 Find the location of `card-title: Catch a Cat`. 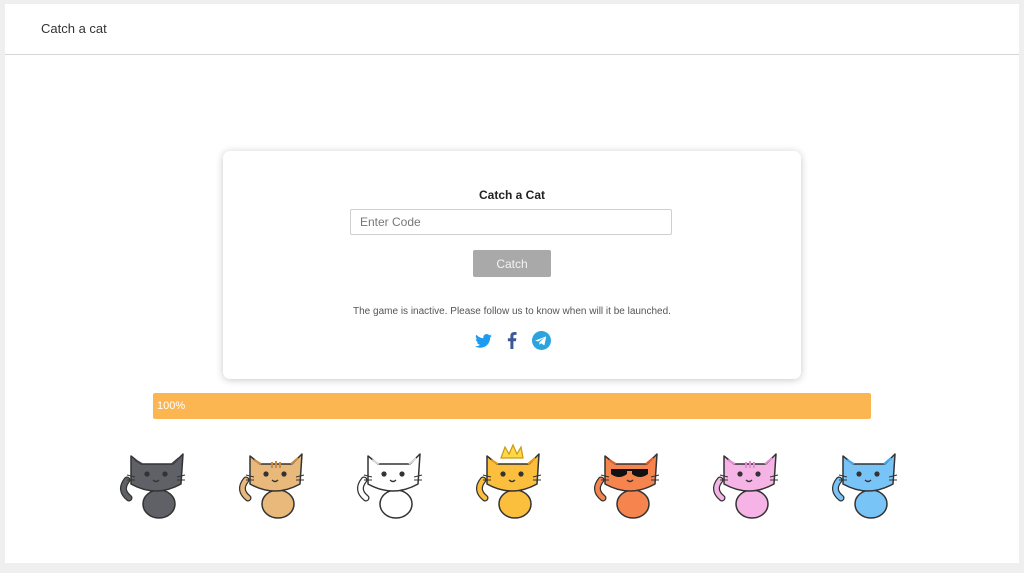

card-title: Catch a Cat is located at coordinates (512, 195).